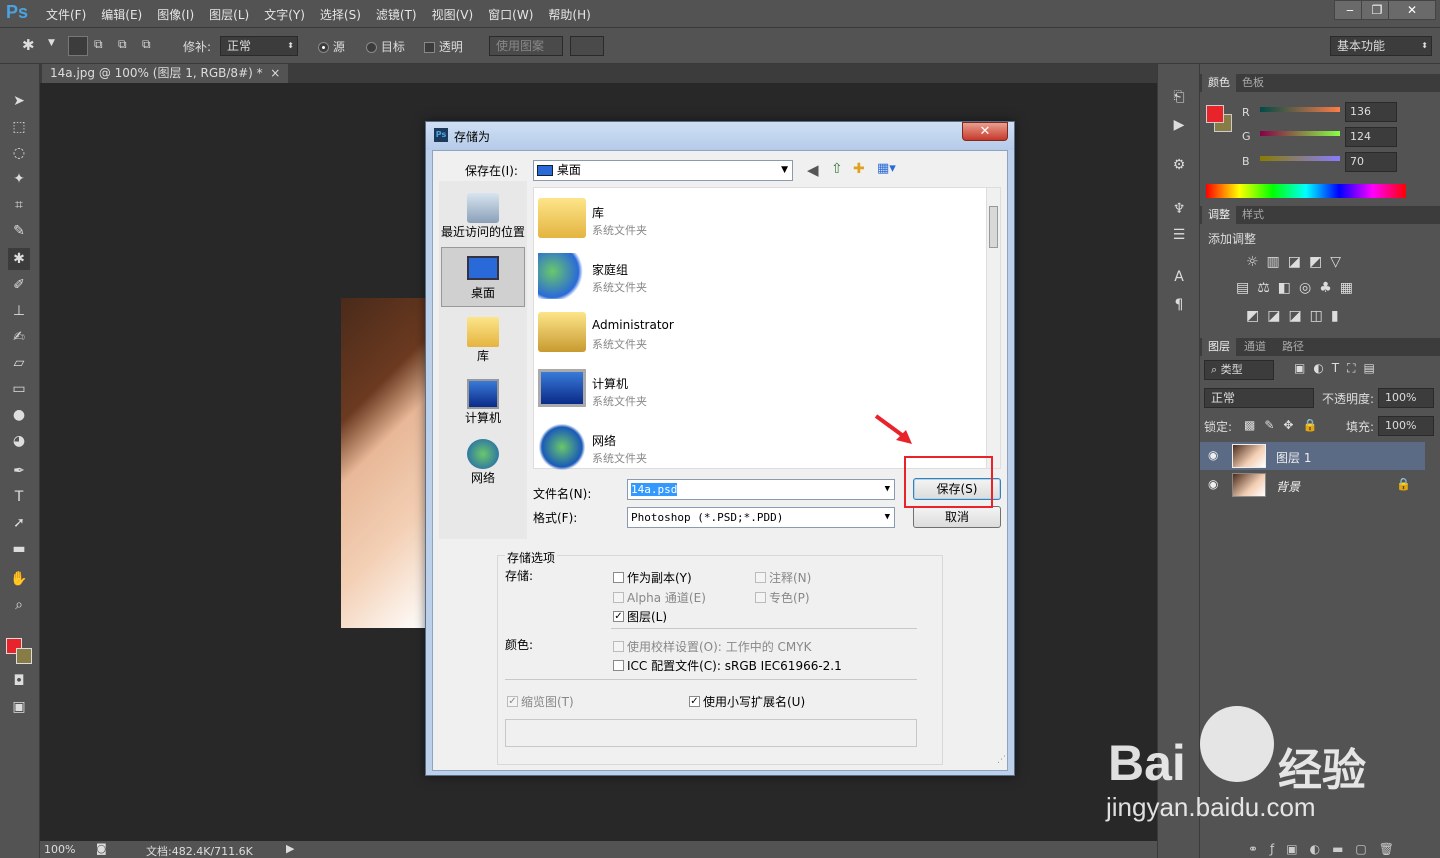 The width and height of the screenshot is (1440, 858). What do you see at coordinates (122, 44) in the screenshot?
I see `subtract-selection-icon: ⧉` at bounding box center [122, 44].